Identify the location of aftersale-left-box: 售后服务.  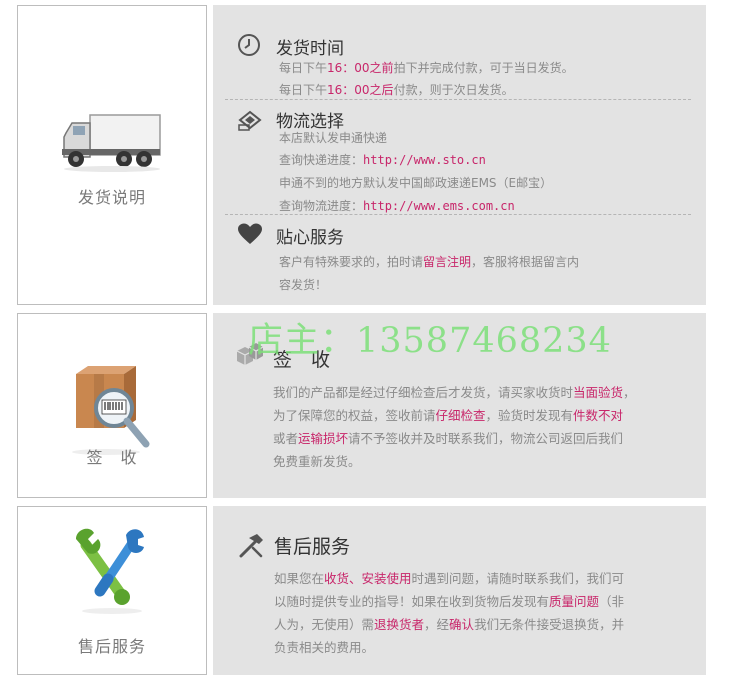
(112, 590).